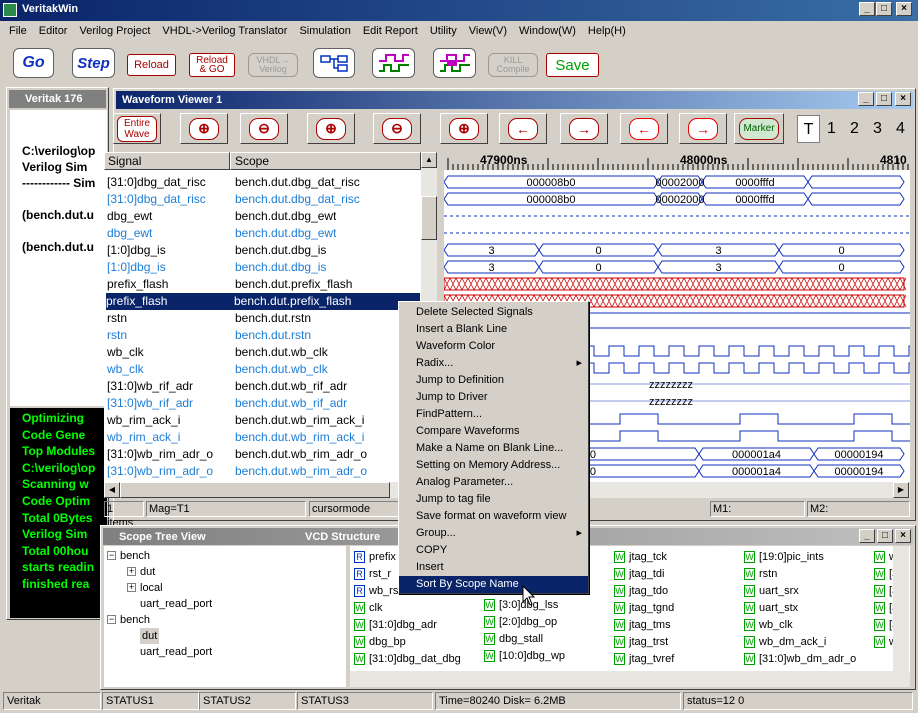 The image size is (918, 713). I want to click on signal-row: [1:0]dbg_is bench.dut.dbg_is, so click(272, 250).